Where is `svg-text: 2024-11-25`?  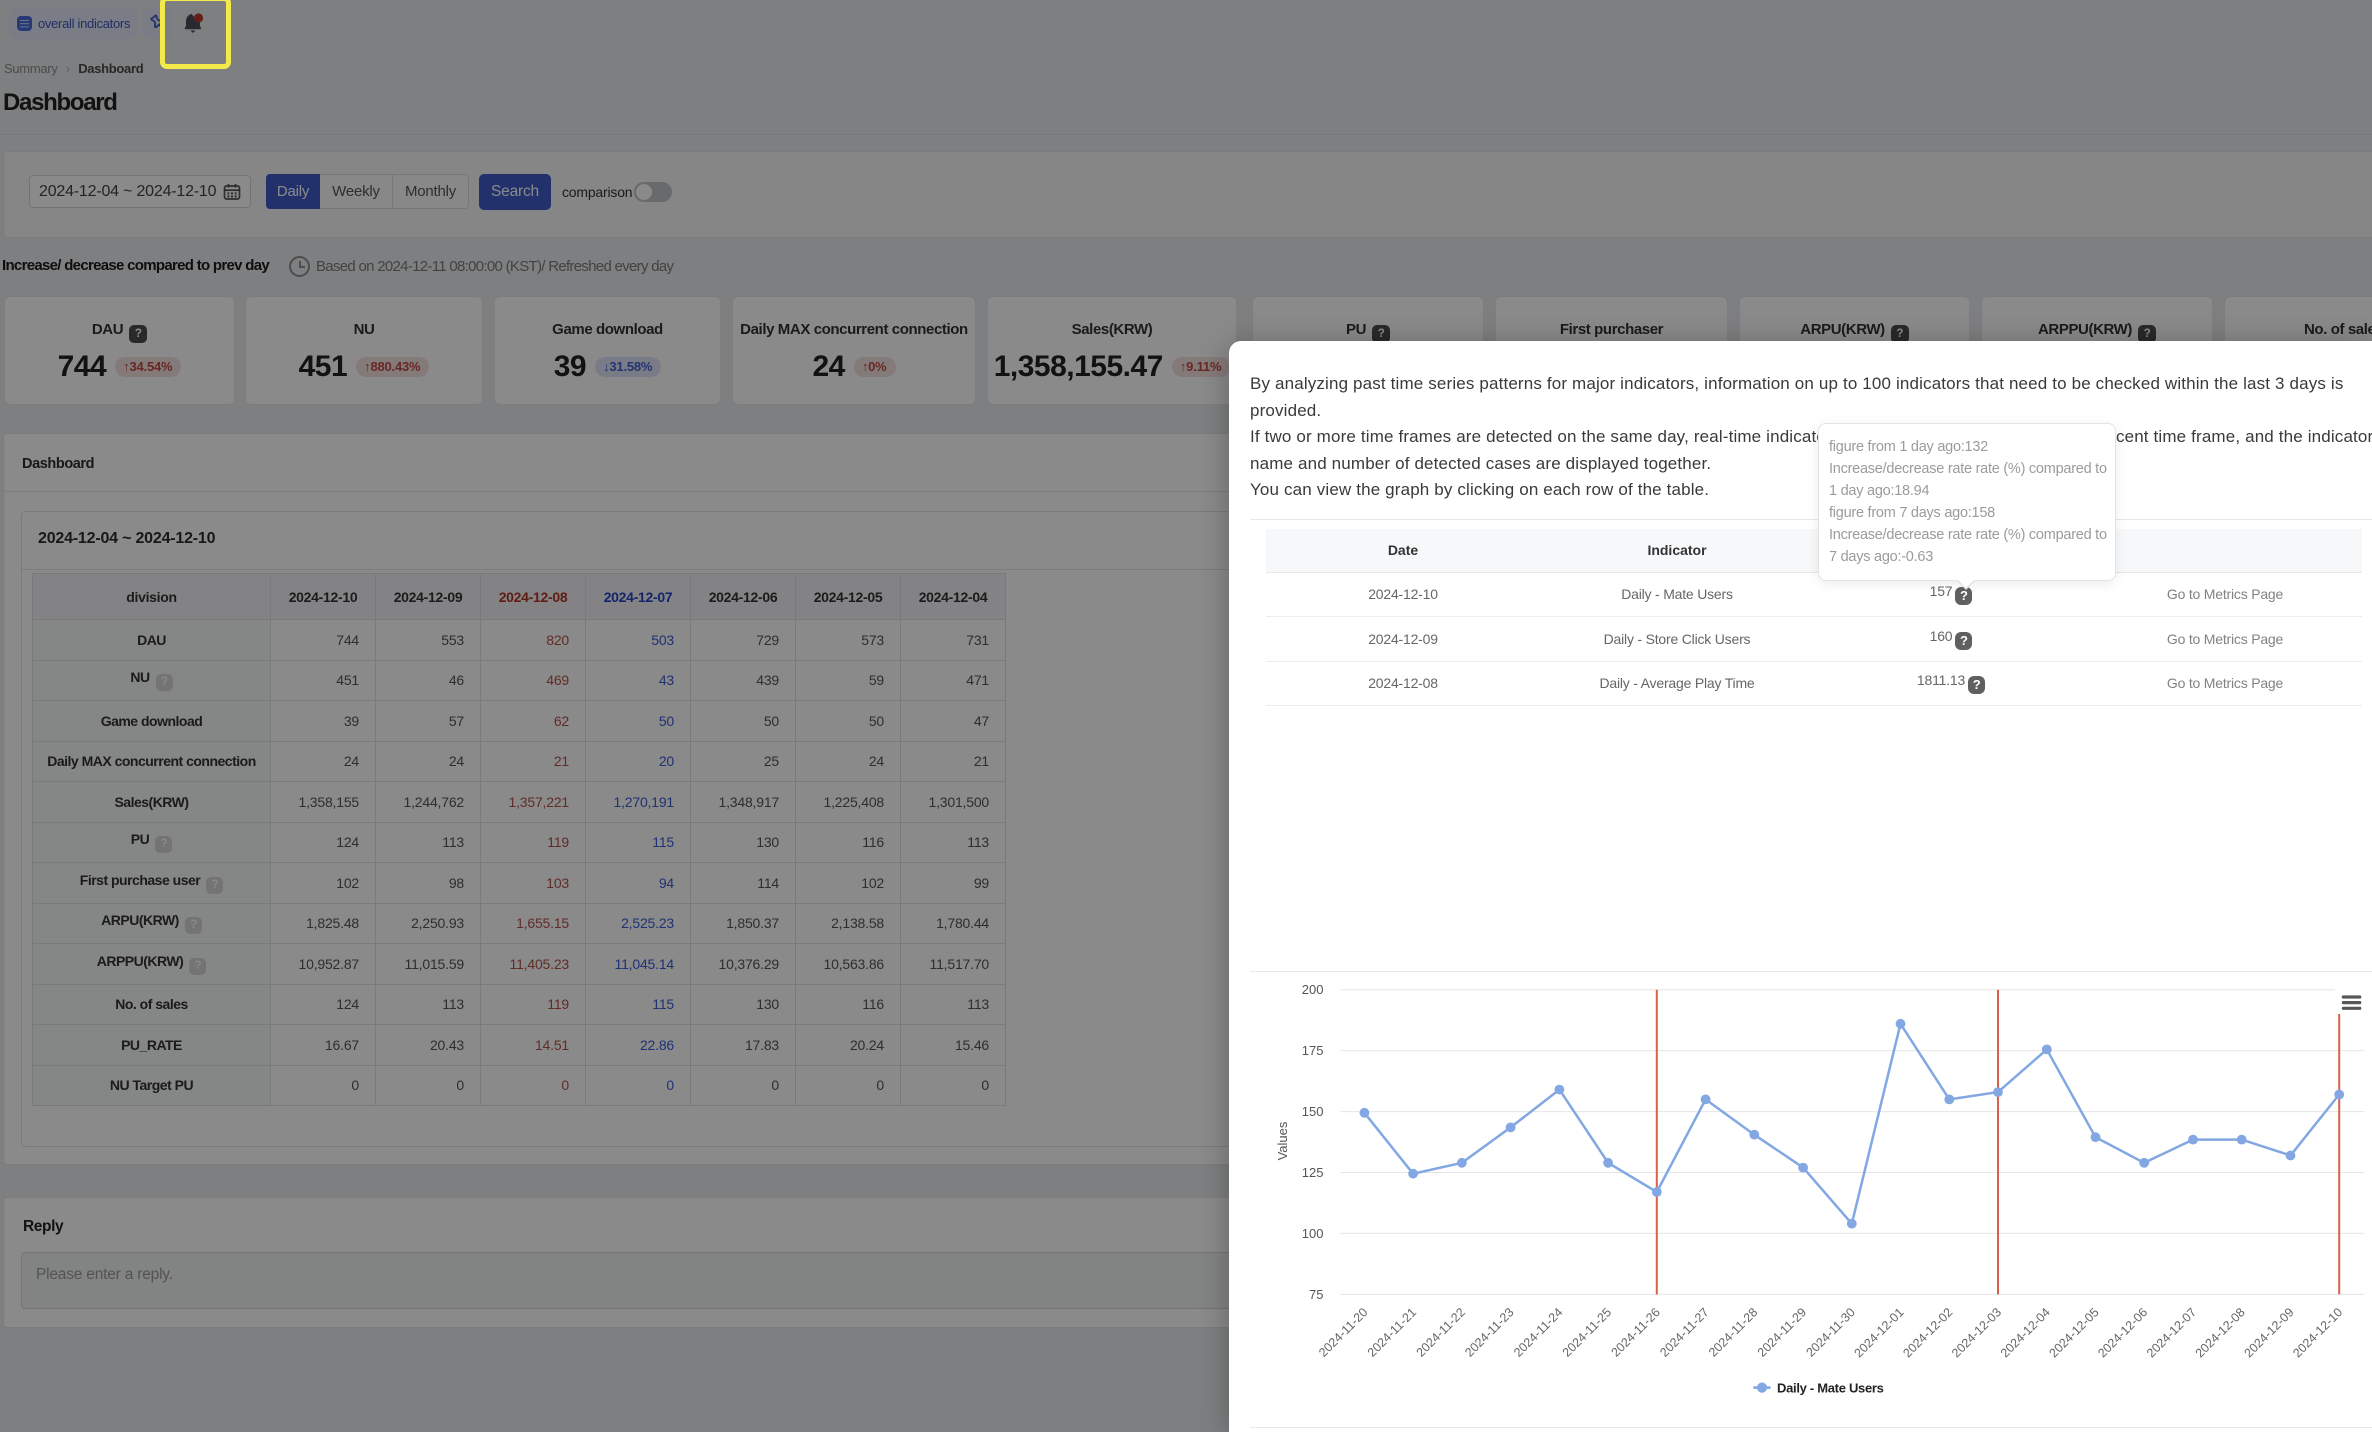 svg-text: 2024-11-25 is located at coordinates (1587, 1332).